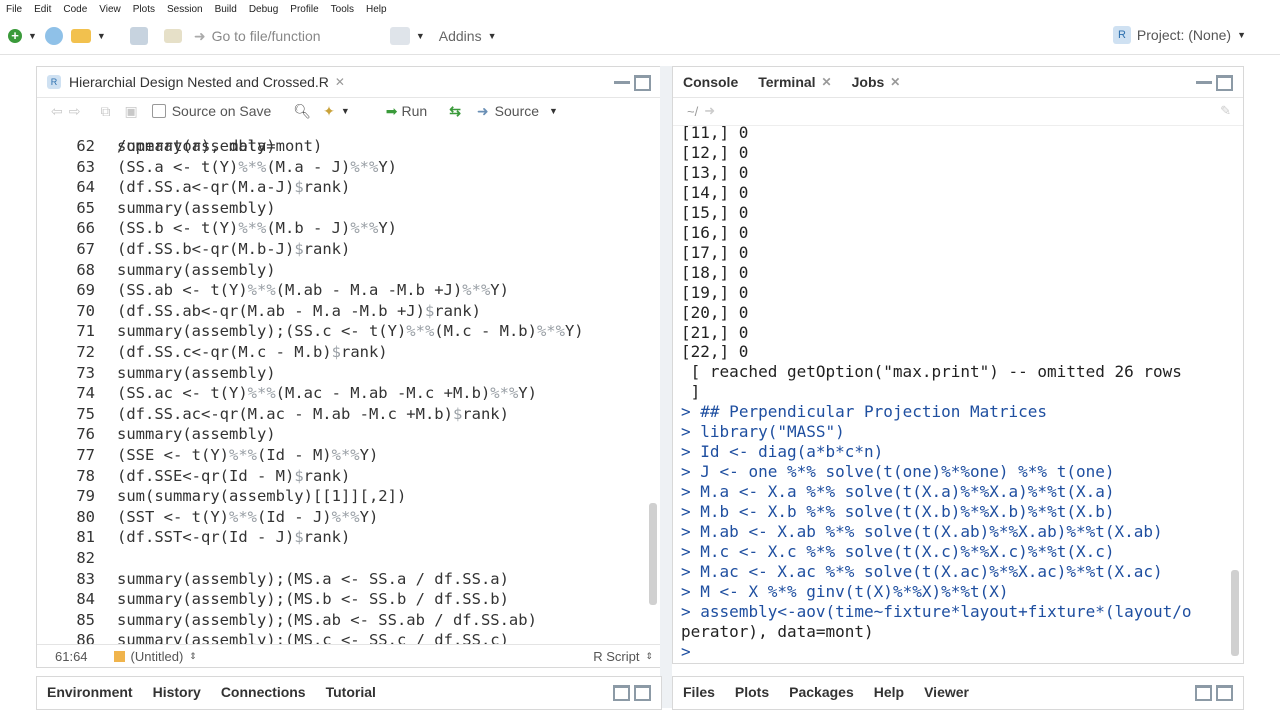 Image resolution: width=1280 pixels, height=720 pixels. I want to click on menu-item-profile: Profile, so click(304, 9).